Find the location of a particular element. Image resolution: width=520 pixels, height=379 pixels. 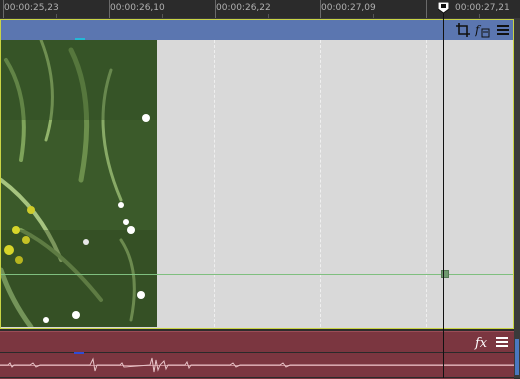

ruler-label: 00:00:27,09 is located at coordinates (348, 8).